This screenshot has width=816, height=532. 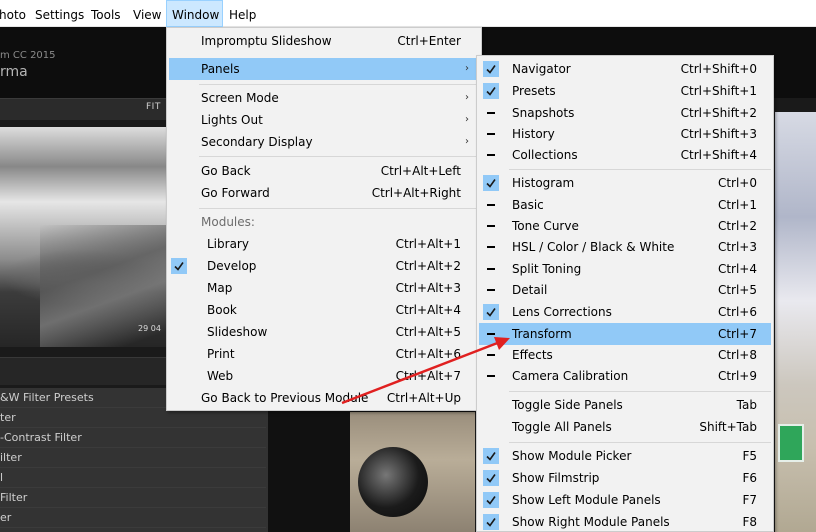 What do you see at coordinates (266, 41) in the screenshot?
I see `menu-item-label: Impromptu Slideshow` at bounding box center [266, 41].